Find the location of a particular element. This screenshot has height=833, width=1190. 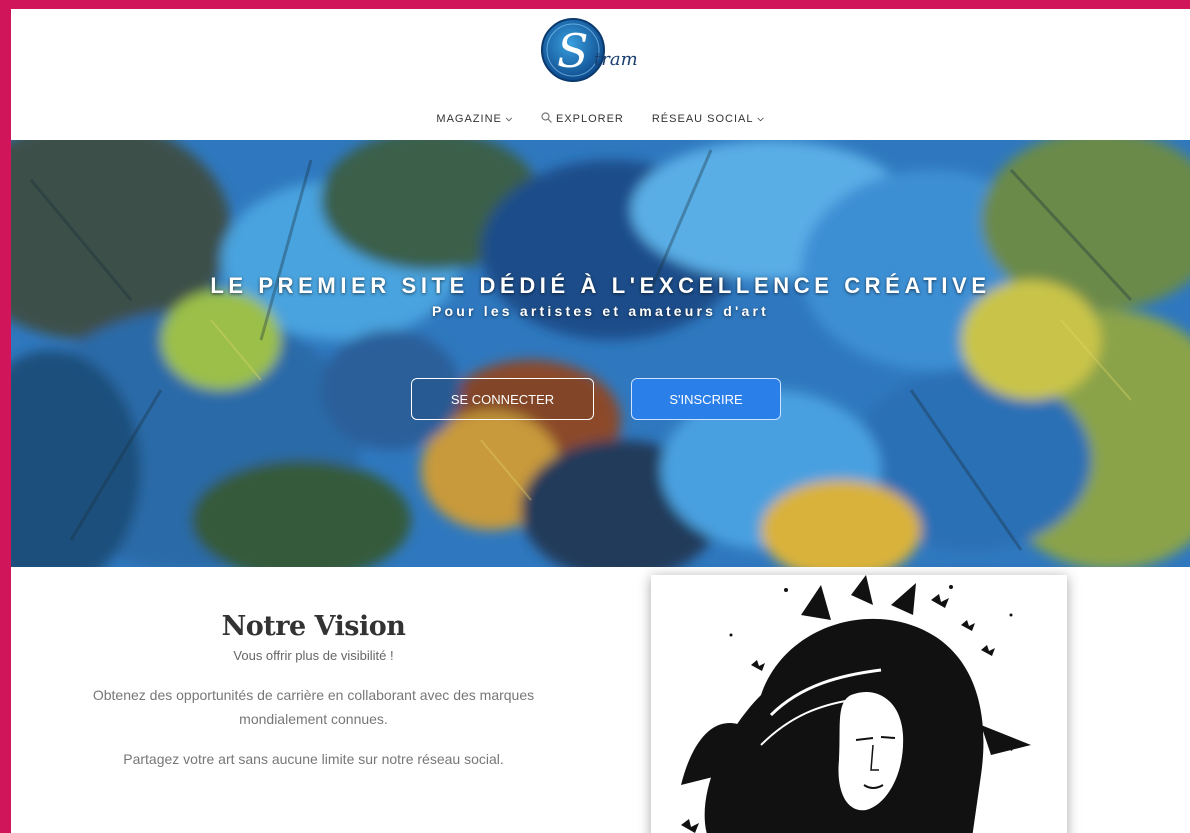

main-nav: MAGAZINE ⌵ EXPLORER RÉSEAU SOCIAL ⌵ is located at coordinates (600, 119).